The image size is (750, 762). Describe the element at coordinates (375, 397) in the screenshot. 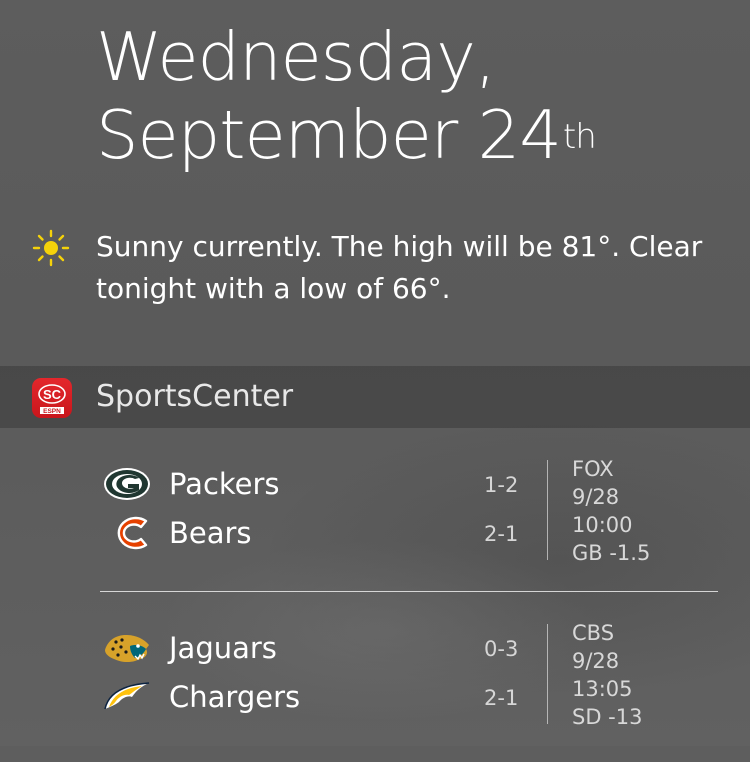

I see `sportscenter-section-header: SC ESPN SportsCenter` at that location.